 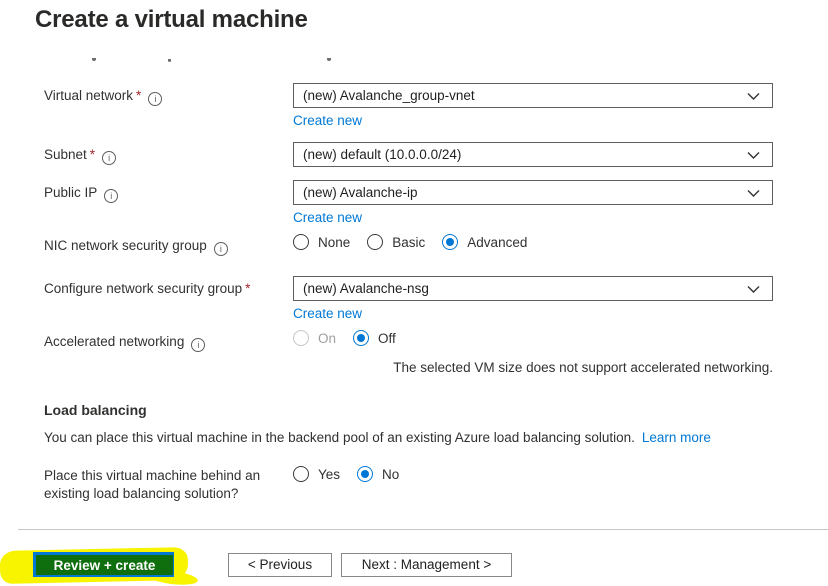 I want to click on subnet-select: (new) default (10.0.0.0/24), so click(x=533, y=154).